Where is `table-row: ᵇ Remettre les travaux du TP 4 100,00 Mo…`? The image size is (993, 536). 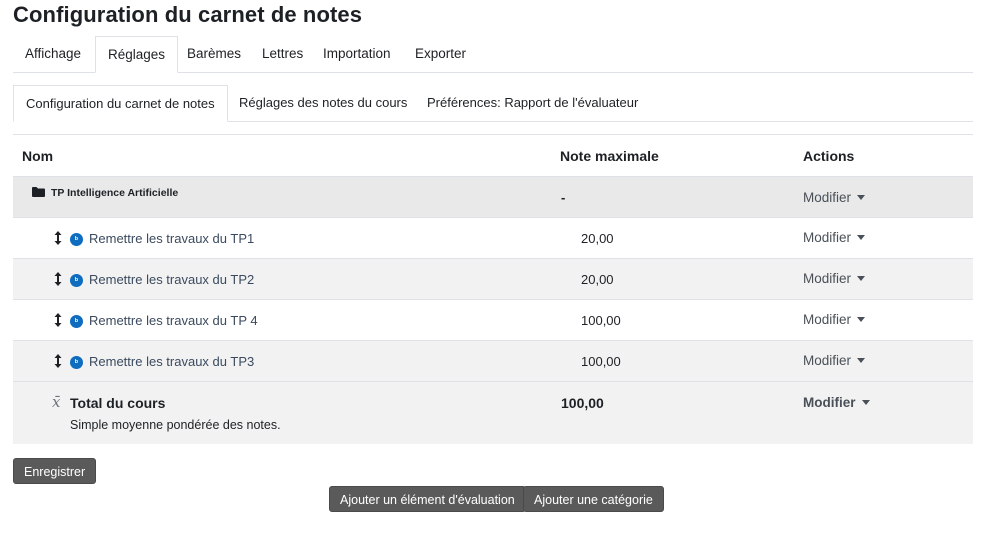
table-row: ᵇ Remettre les travaux du TP 4 100,00 Mo… is located at coordinates (493, 320).